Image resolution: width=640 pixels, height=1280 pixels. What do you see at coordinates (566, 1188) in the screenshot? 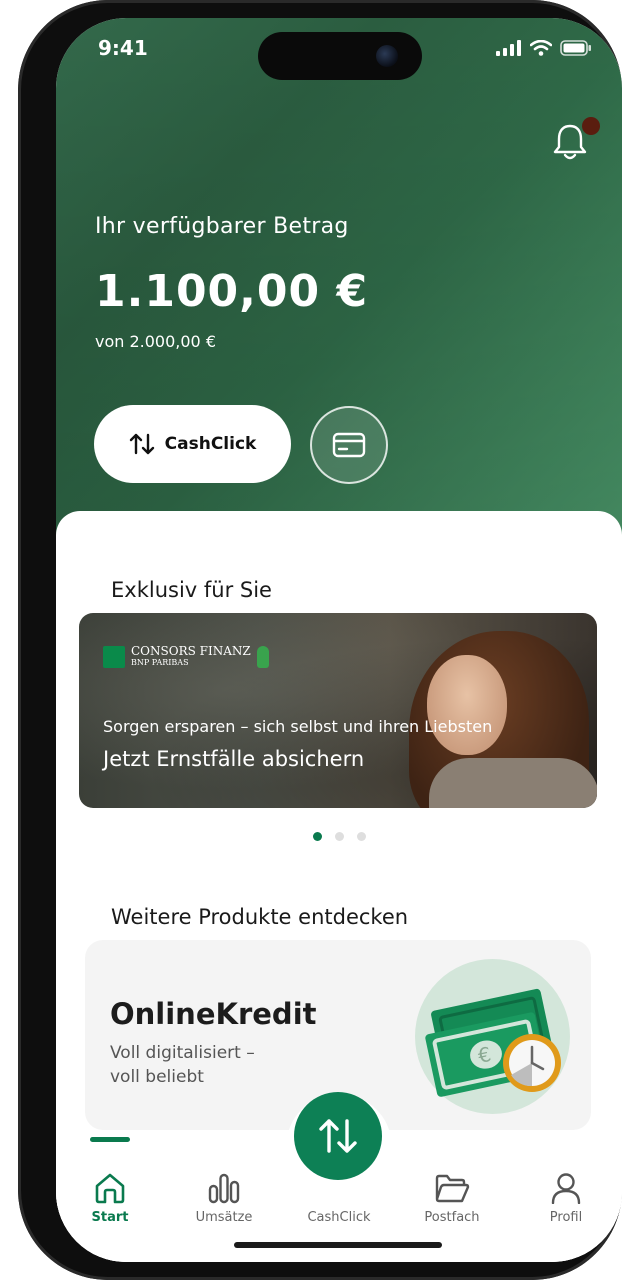
I see `person-icon` at bounding box center [566, 1188].